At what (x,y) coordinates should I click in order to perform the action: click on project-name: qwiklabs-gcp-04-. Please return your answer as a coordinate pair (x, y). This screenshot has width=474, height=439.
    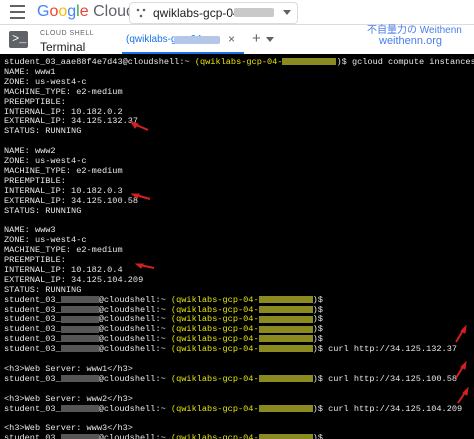
    Looking at the image, I should click on (198, 13).